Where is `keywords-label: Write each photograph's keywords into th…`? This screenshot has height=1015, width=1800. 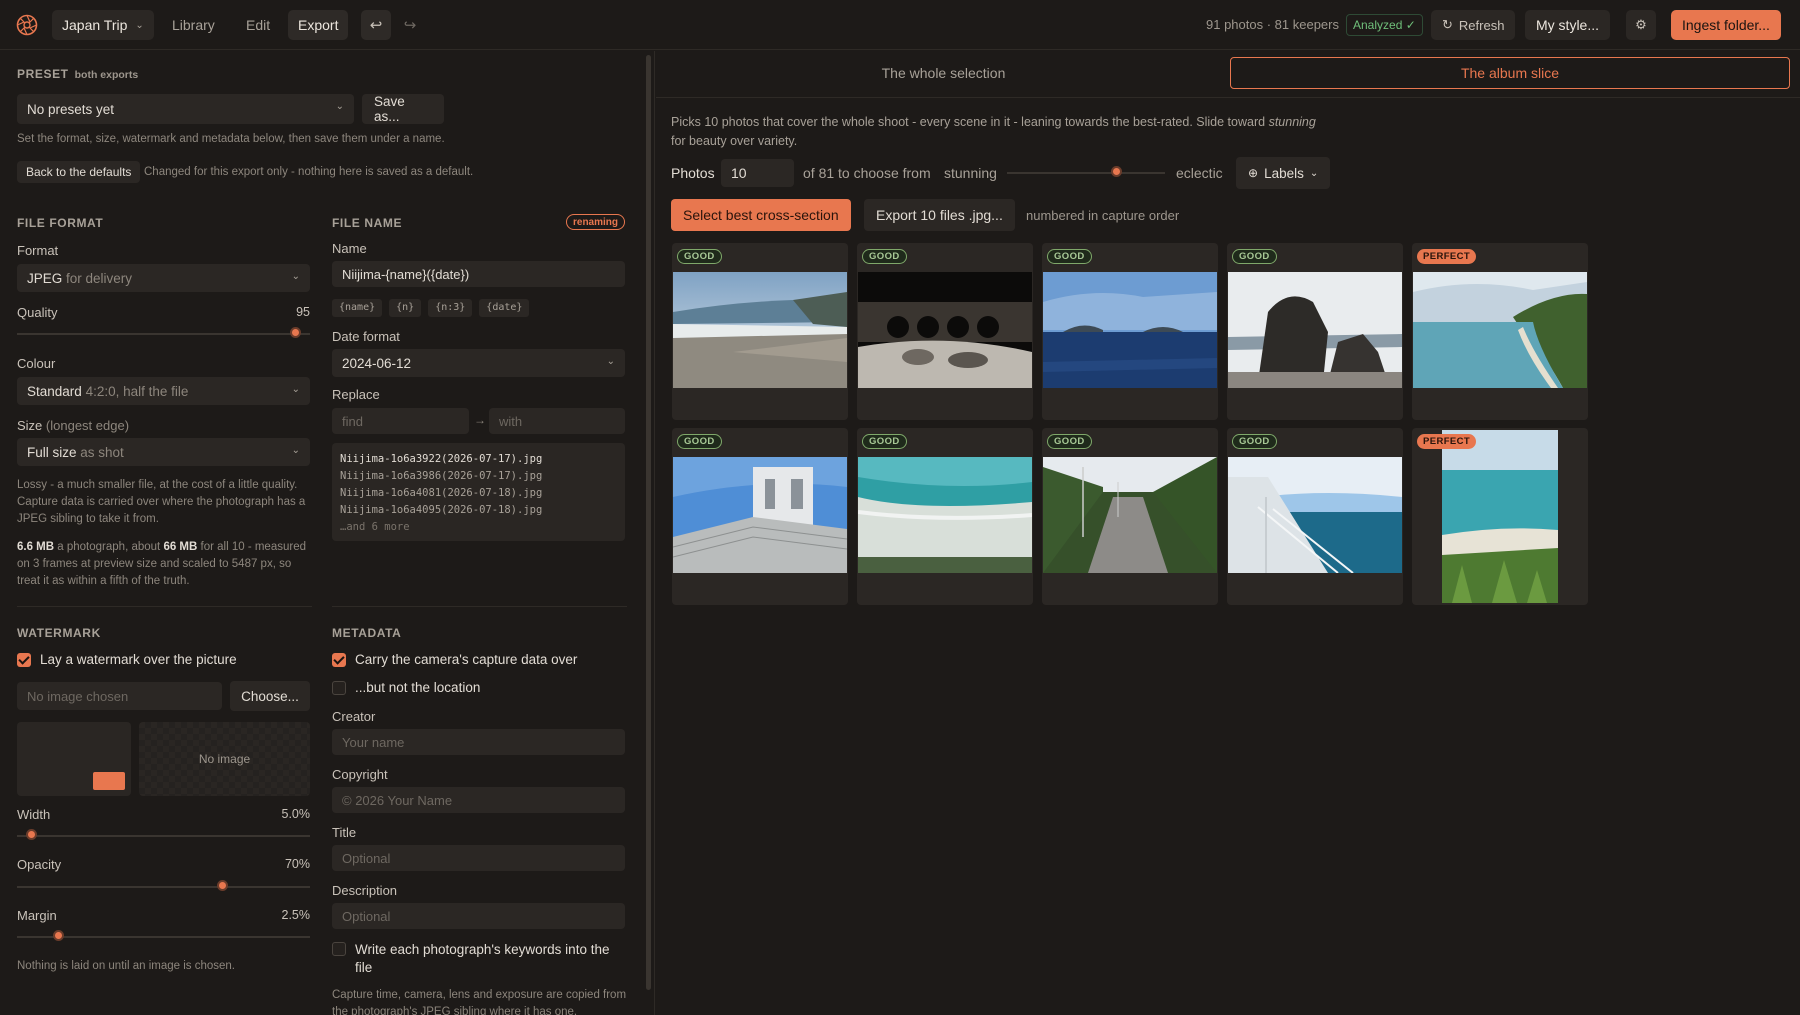 keywords-label: Write each photograph's keywords into th… is located at coordinates (482, 958).